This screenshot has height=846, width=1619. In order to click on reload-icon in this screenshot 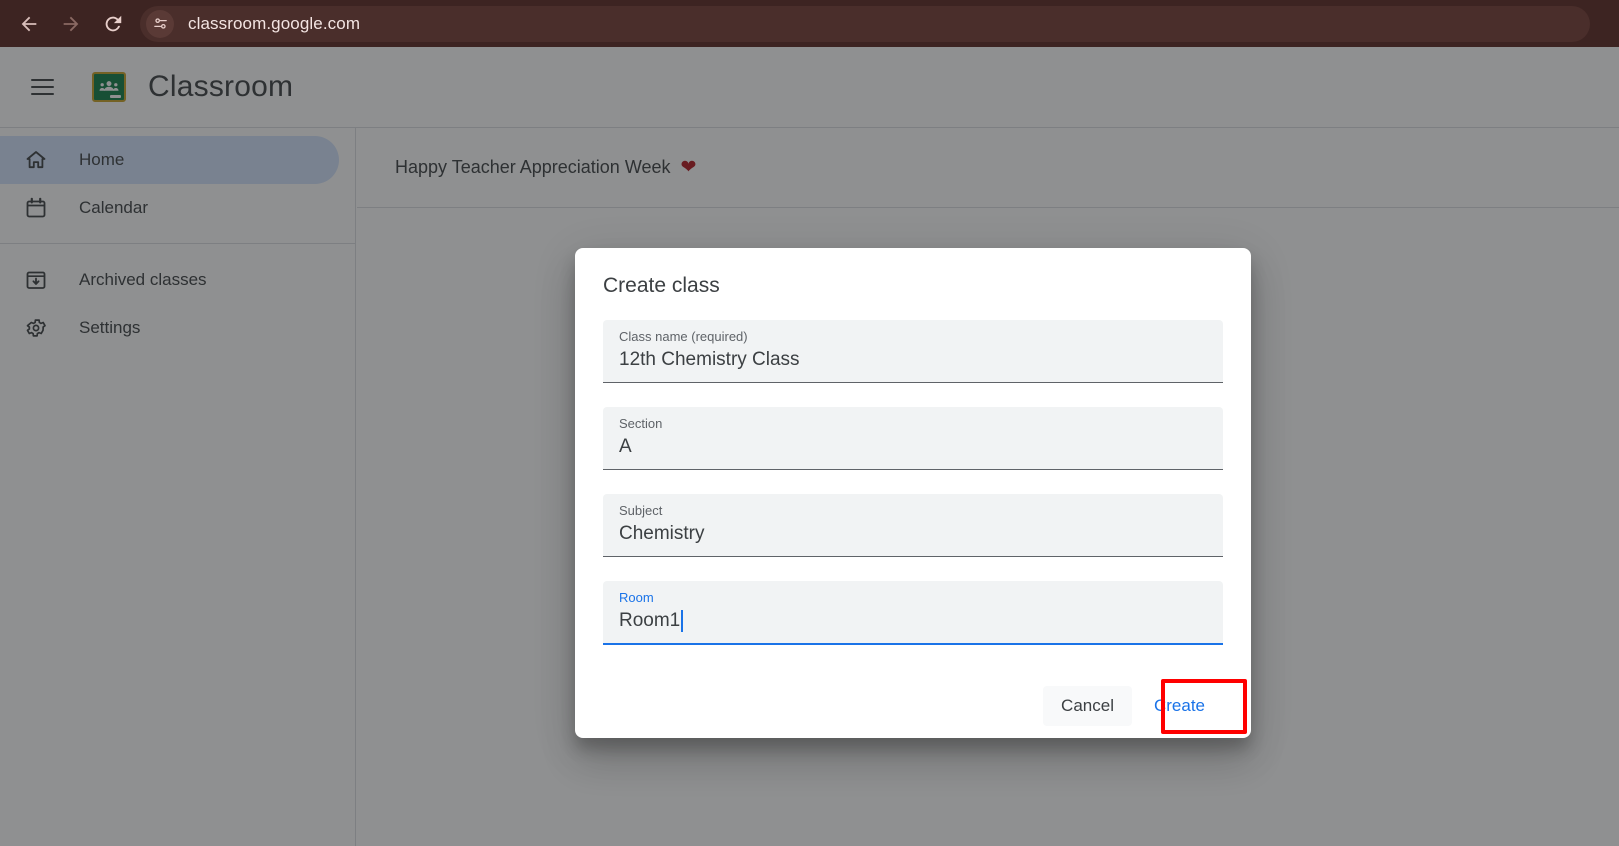, I will do `click(113, 23)`.